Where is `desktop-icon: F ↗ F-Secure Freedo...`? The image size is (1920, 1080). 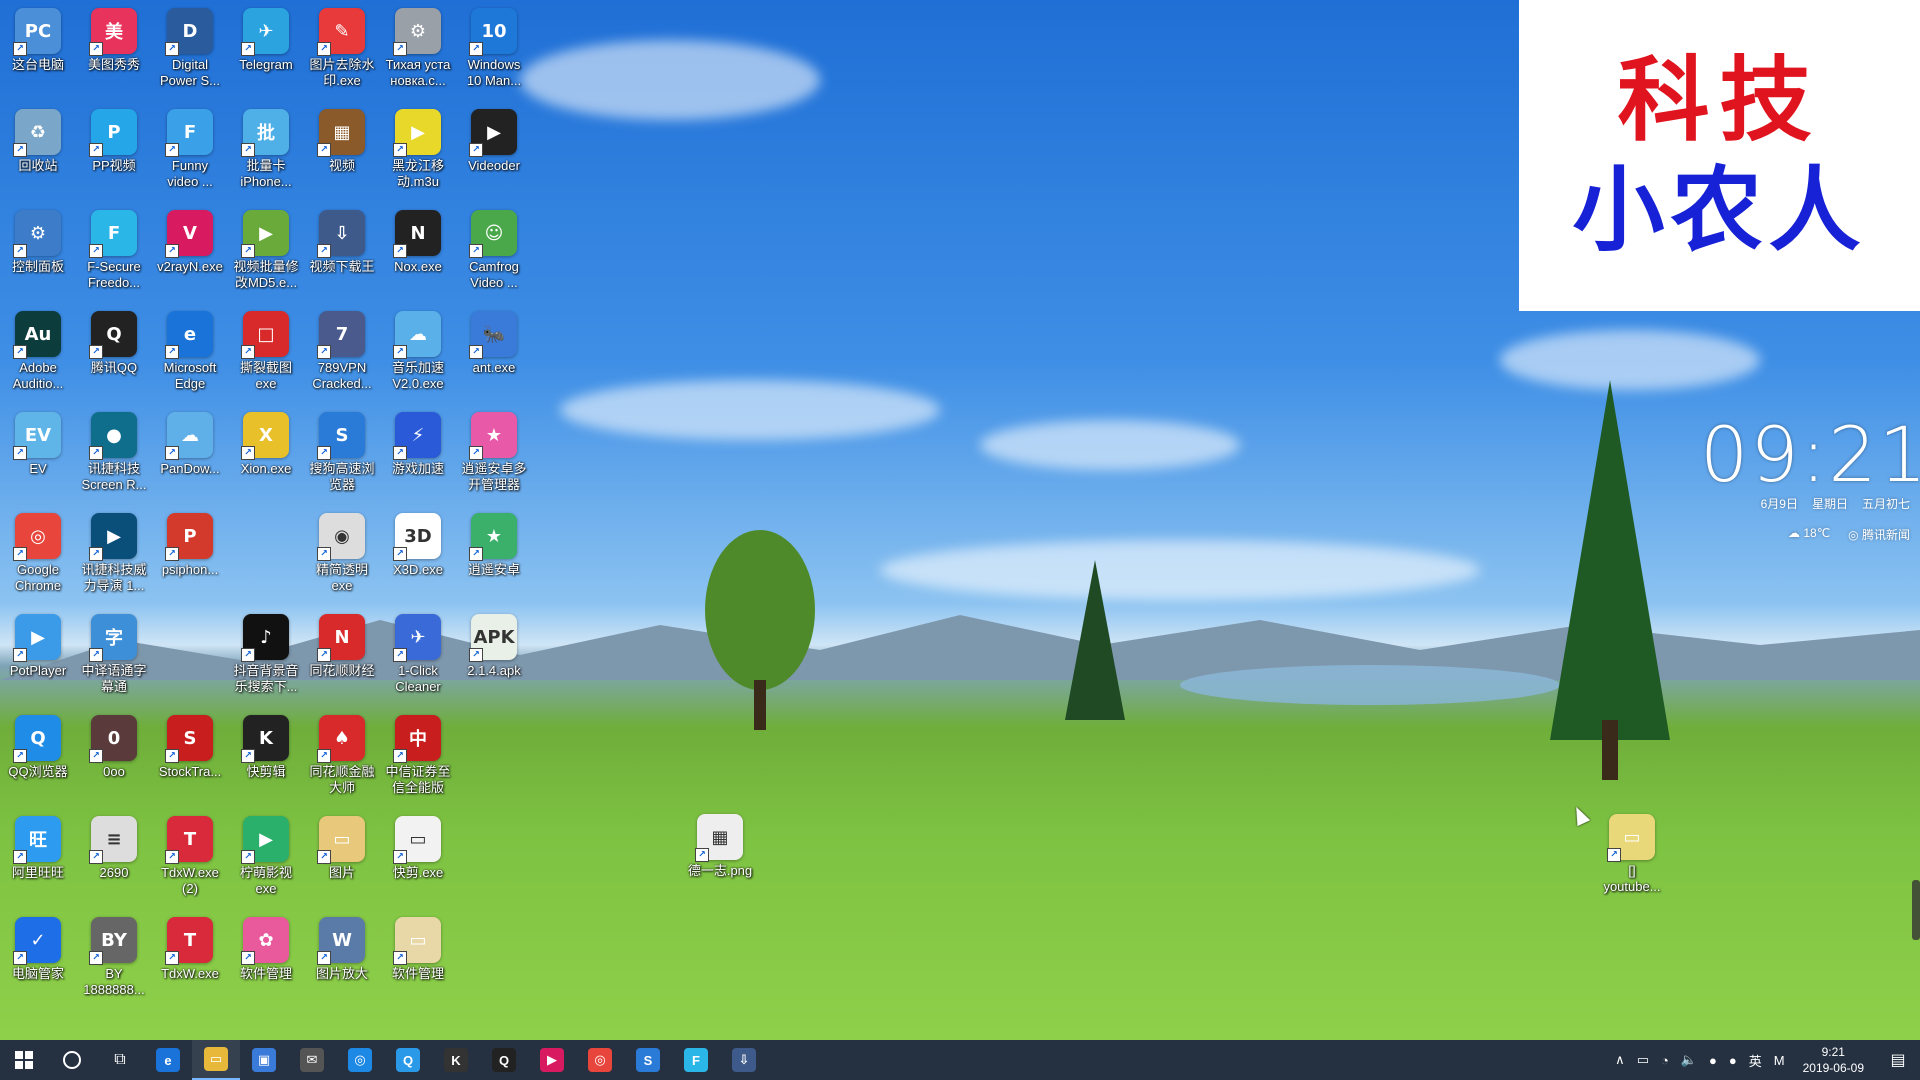 desktop-icon: F ↗ F-Secure Freedo... is located at coordinates (114, 258).